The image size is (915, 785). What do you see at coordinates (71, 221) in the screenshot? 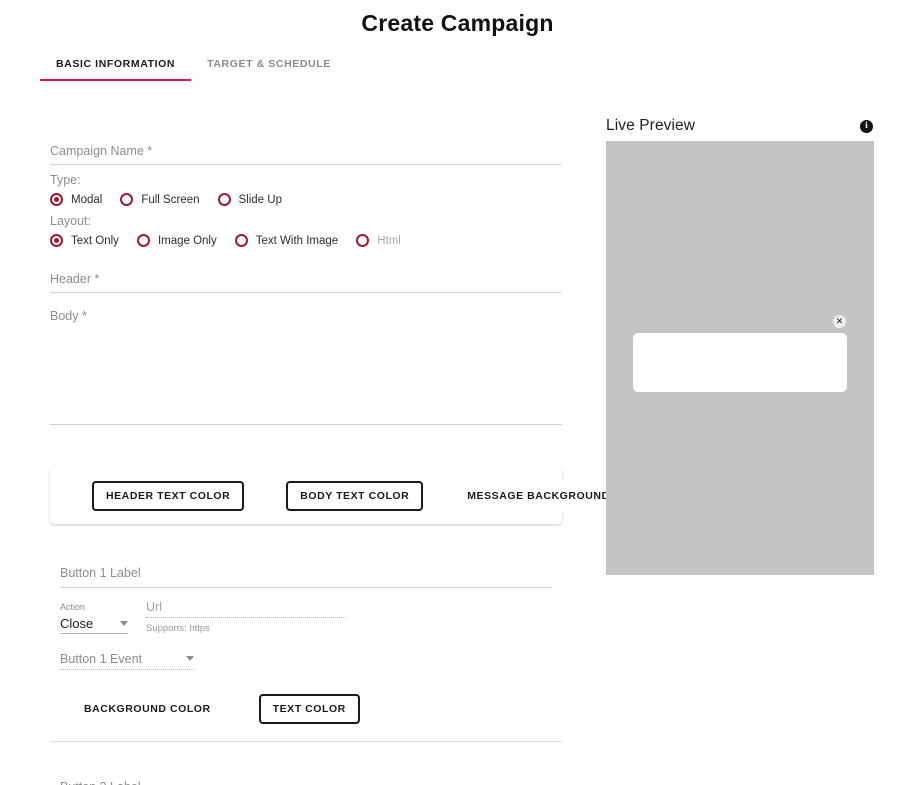
I see `layout-group-label: Layout:` at bounding box center [71, 221].